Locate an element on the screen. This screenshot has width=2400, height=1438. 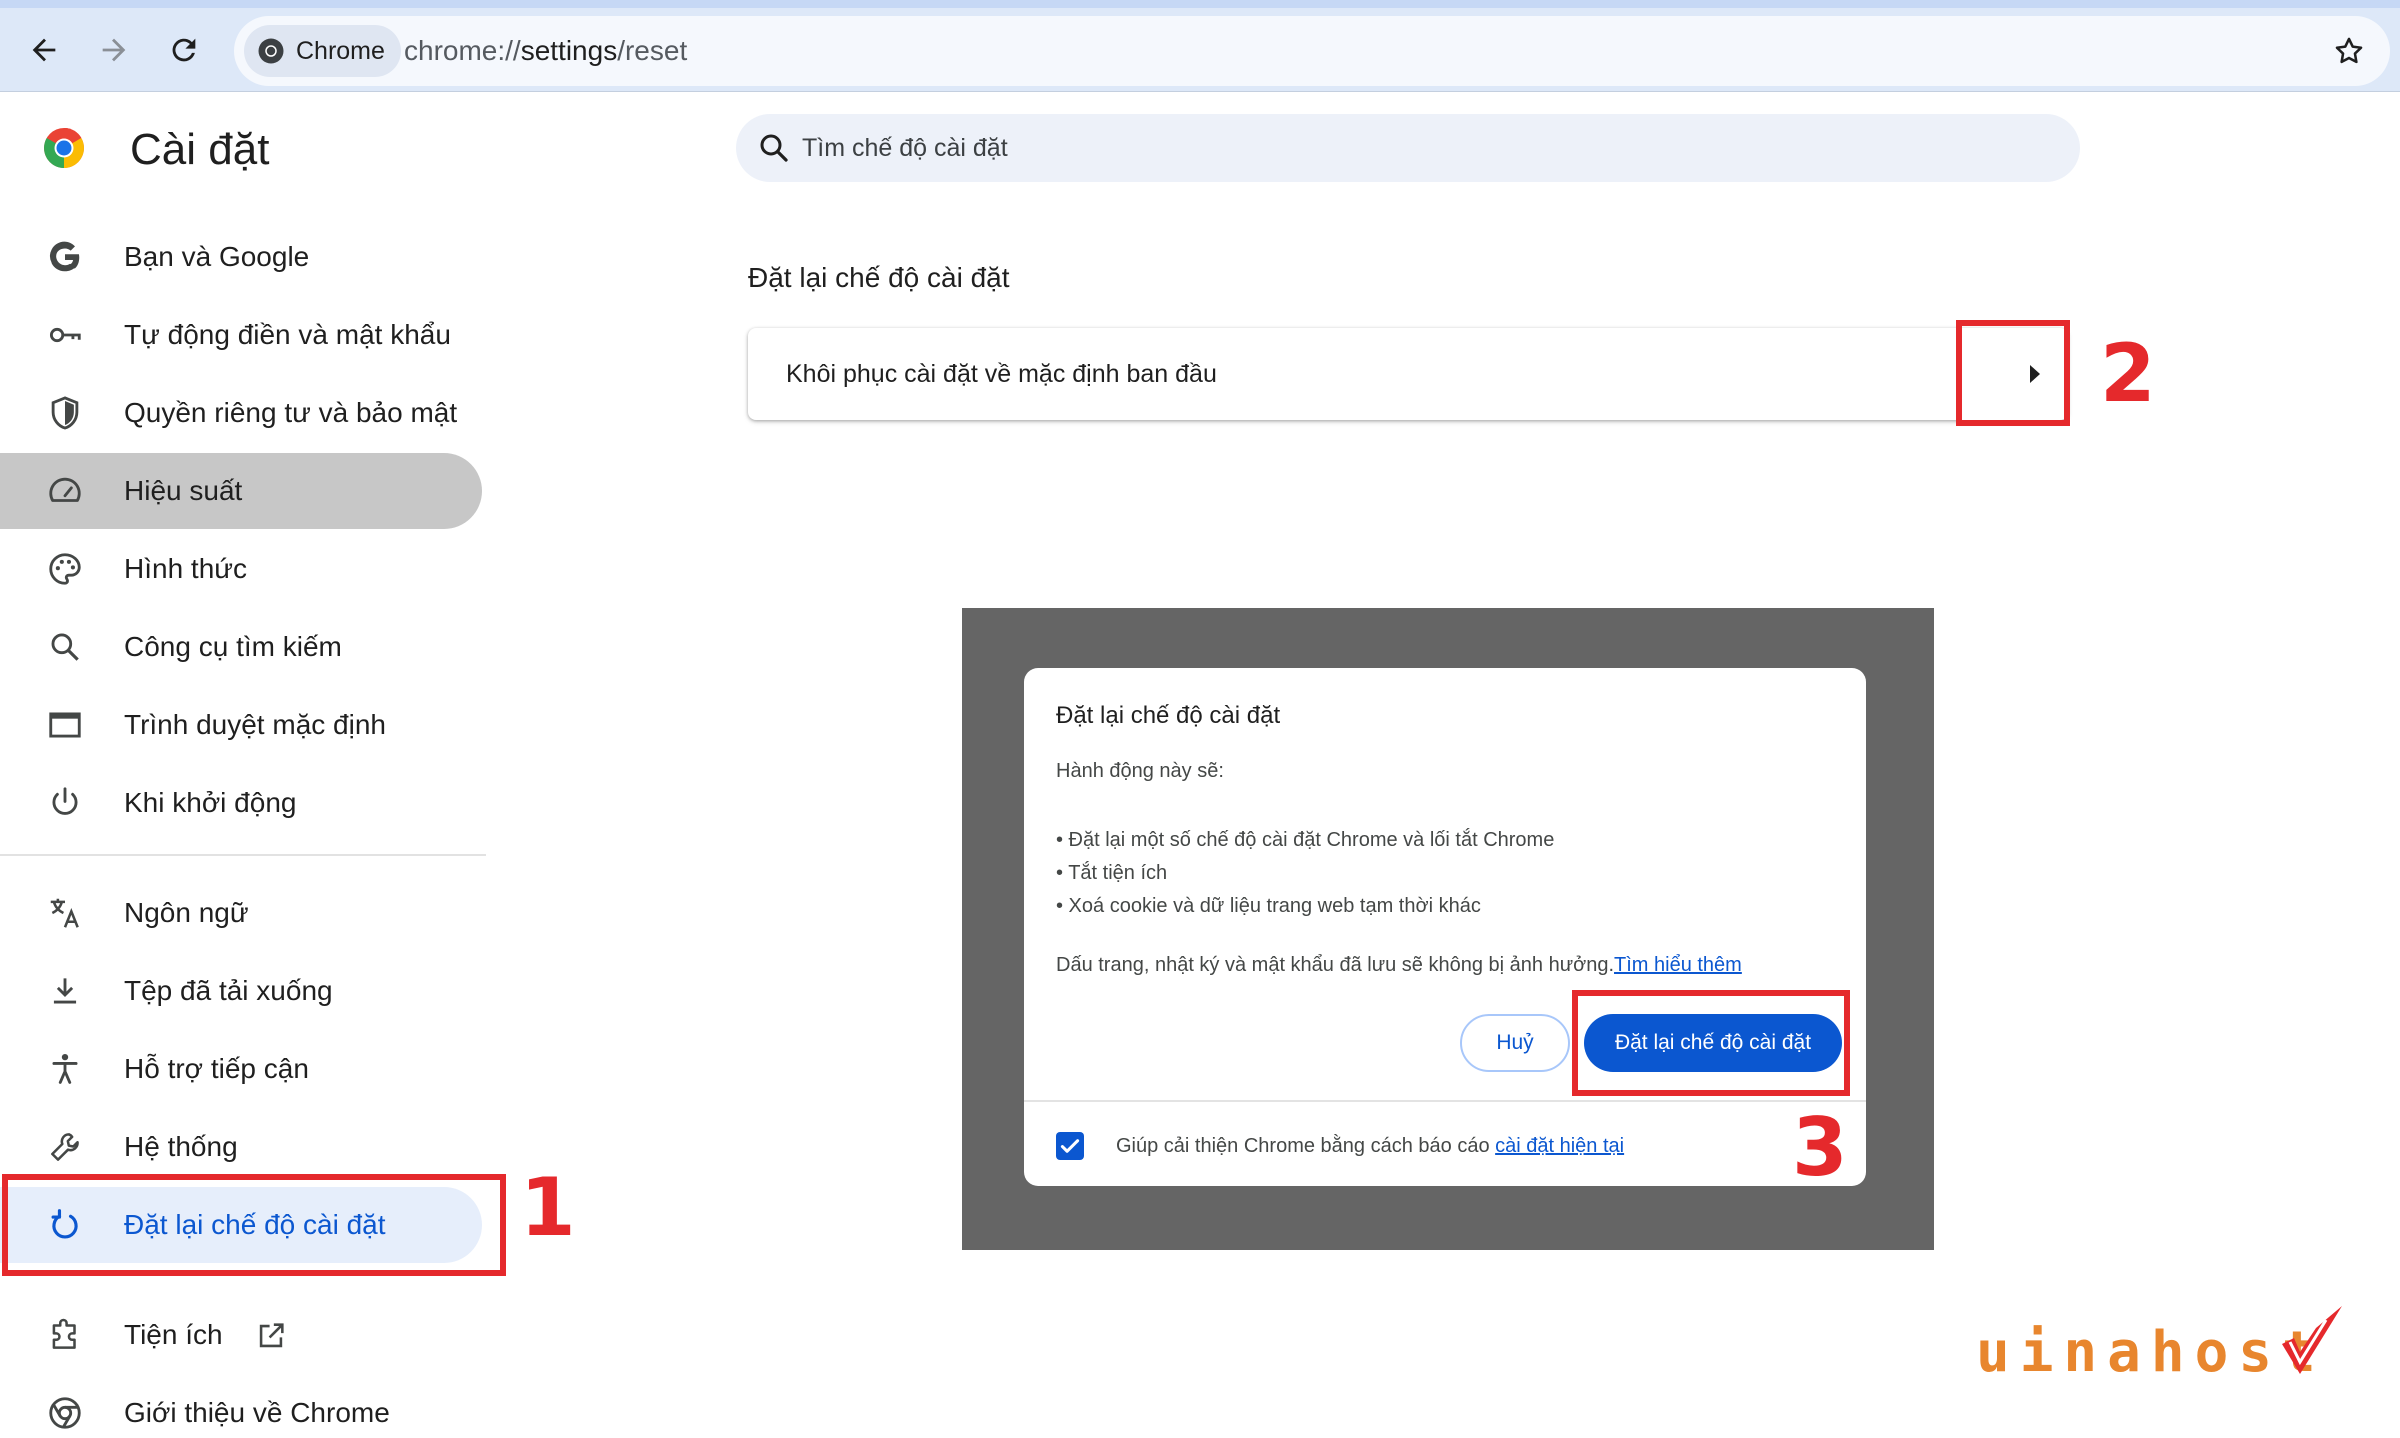
logo-text: uinahost is located at coordinates (2151, 1352).